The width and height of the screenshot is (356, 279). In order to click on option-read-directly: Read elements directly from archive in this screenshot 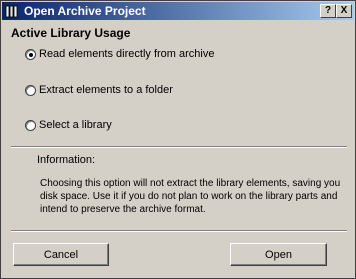, I will do `click(119, 54)`.